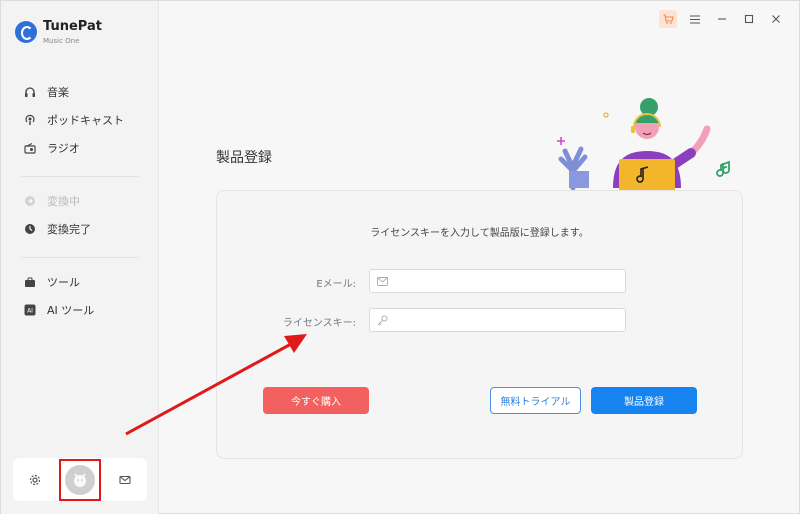 The width and height of the screenshot is (800, 514). What do you see at coordinates (336, 284) in the screenshot?
I see `email-label: Eメール:` at bounding box center [336, 284].